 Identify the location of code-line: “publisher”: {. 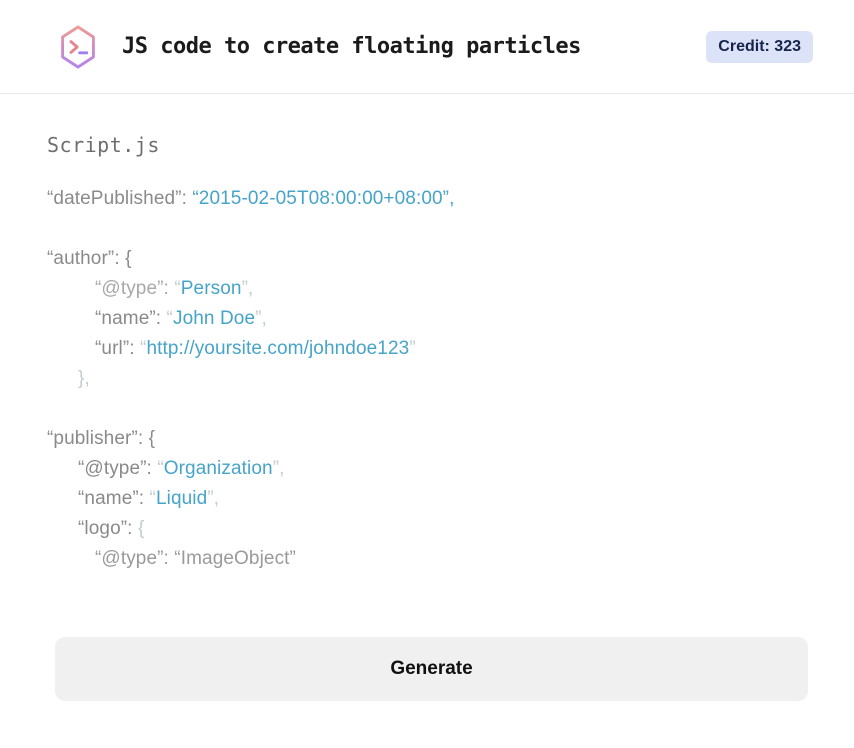
(427, 439).